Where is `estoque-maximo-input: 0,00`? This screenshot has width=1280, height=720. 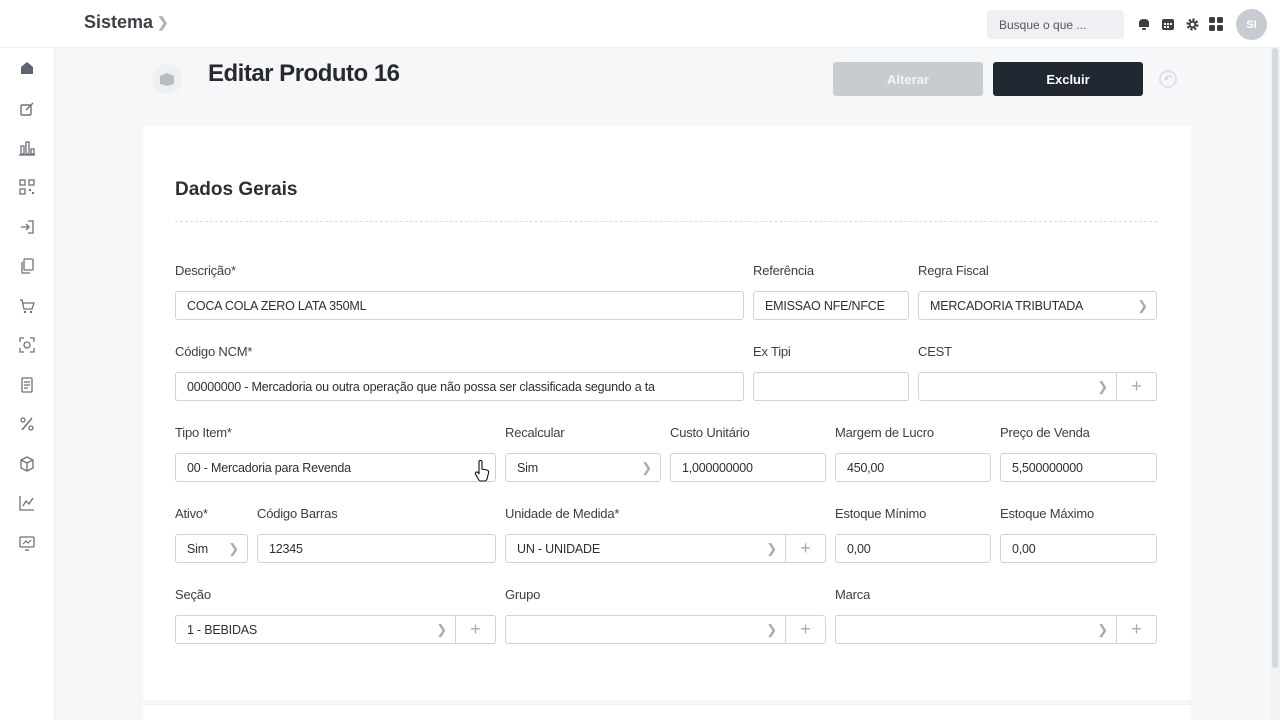 estoque-maximo-input: 0,00 is located at coordinates (1078, 548).